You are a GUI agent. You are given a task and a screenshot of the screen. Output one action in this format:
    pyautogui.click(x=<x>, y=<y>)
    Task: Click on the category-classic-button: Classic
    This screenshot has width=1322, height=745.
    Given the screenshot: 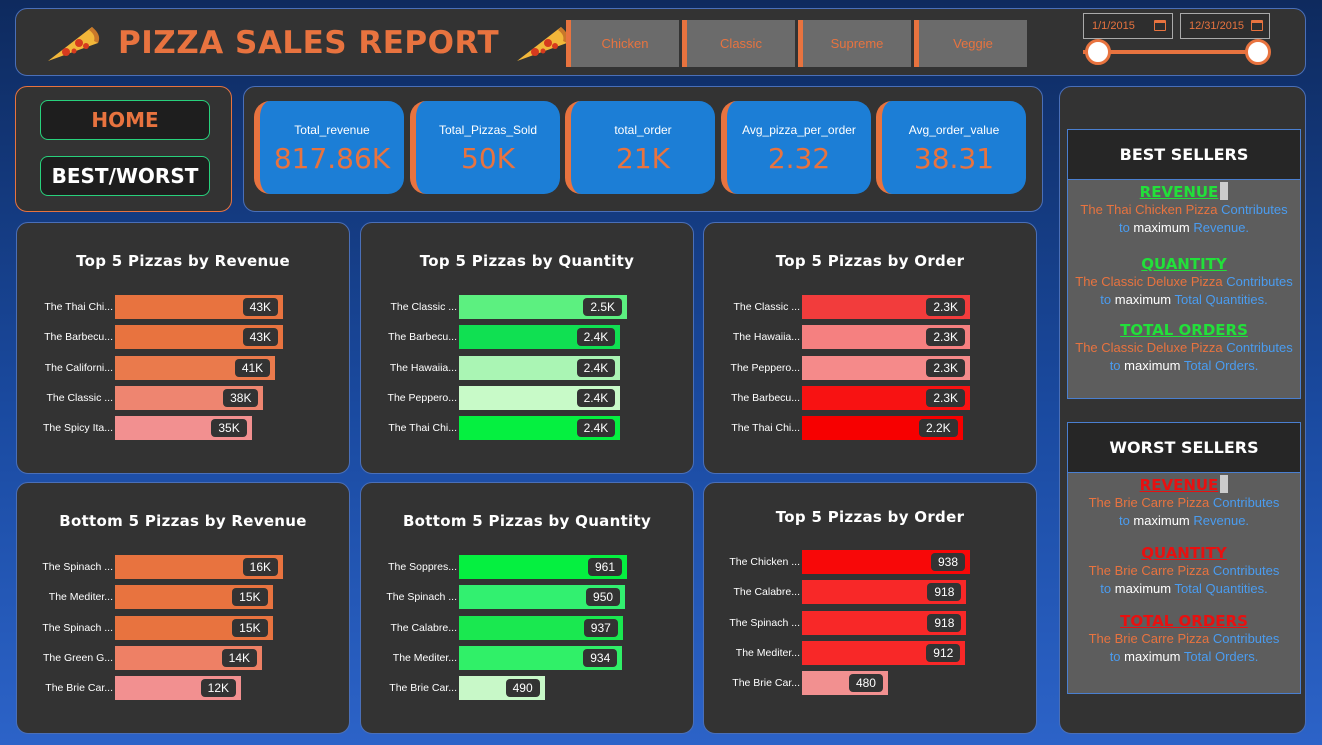 What is the action you would take?
    pyautogui.click(x=738, y=43)
    